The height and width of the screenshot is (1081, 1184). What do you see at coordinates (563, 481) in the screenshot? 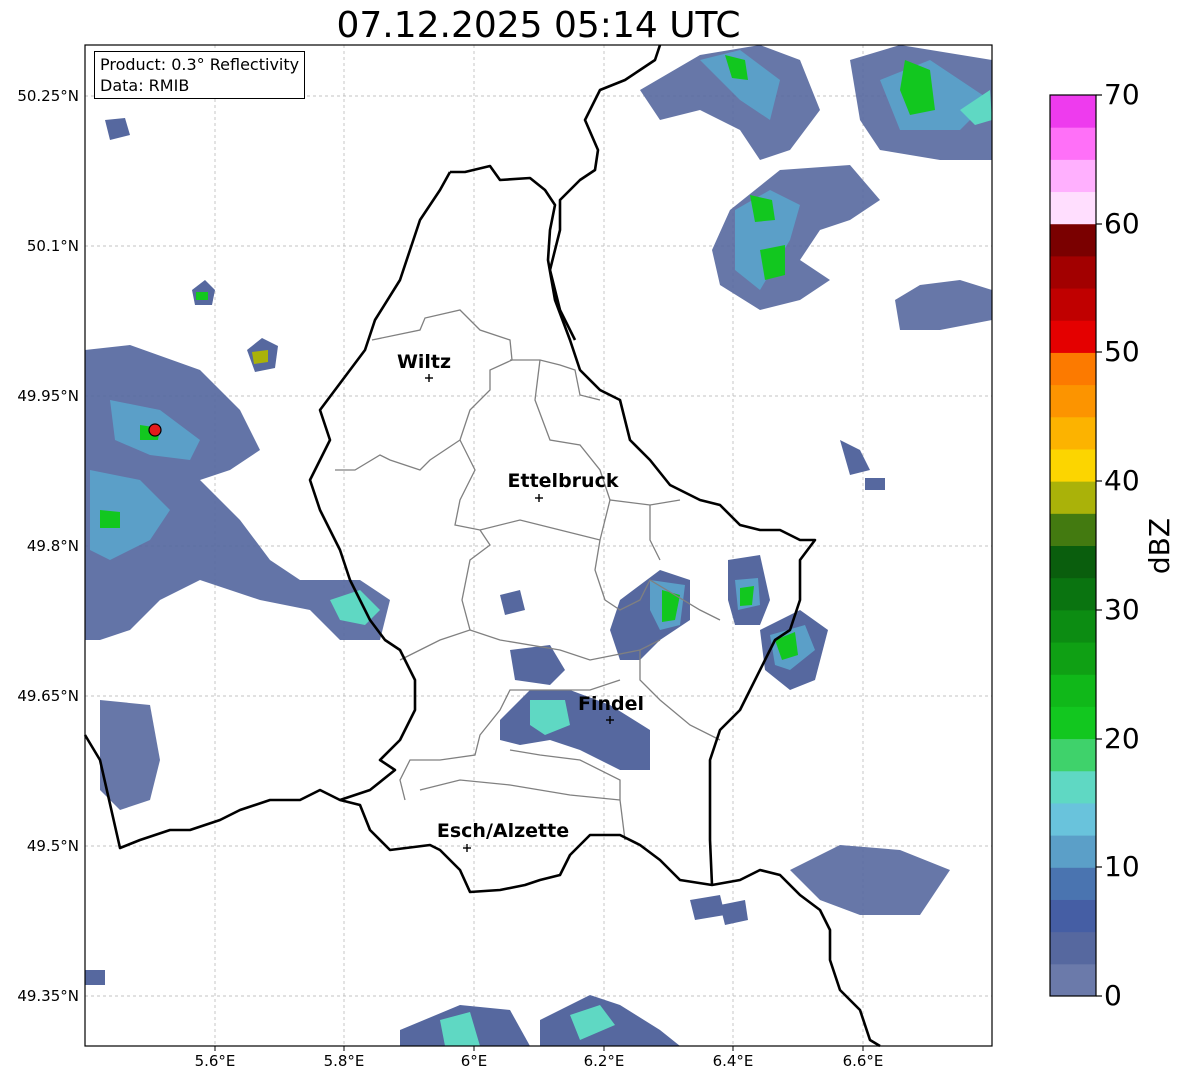
I see `city-label-ettelbruck: Ettelbruck` at bounding box center [563, 481].